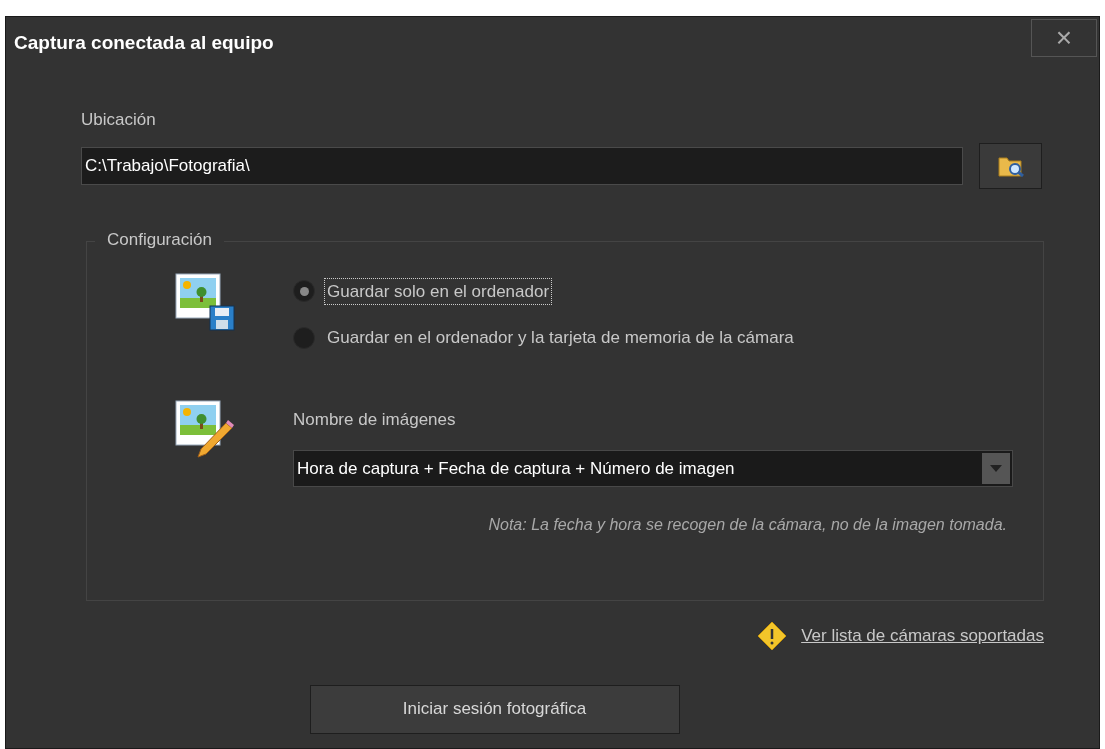  I want to click on dropdown-caret-icon, so click(996, 468).